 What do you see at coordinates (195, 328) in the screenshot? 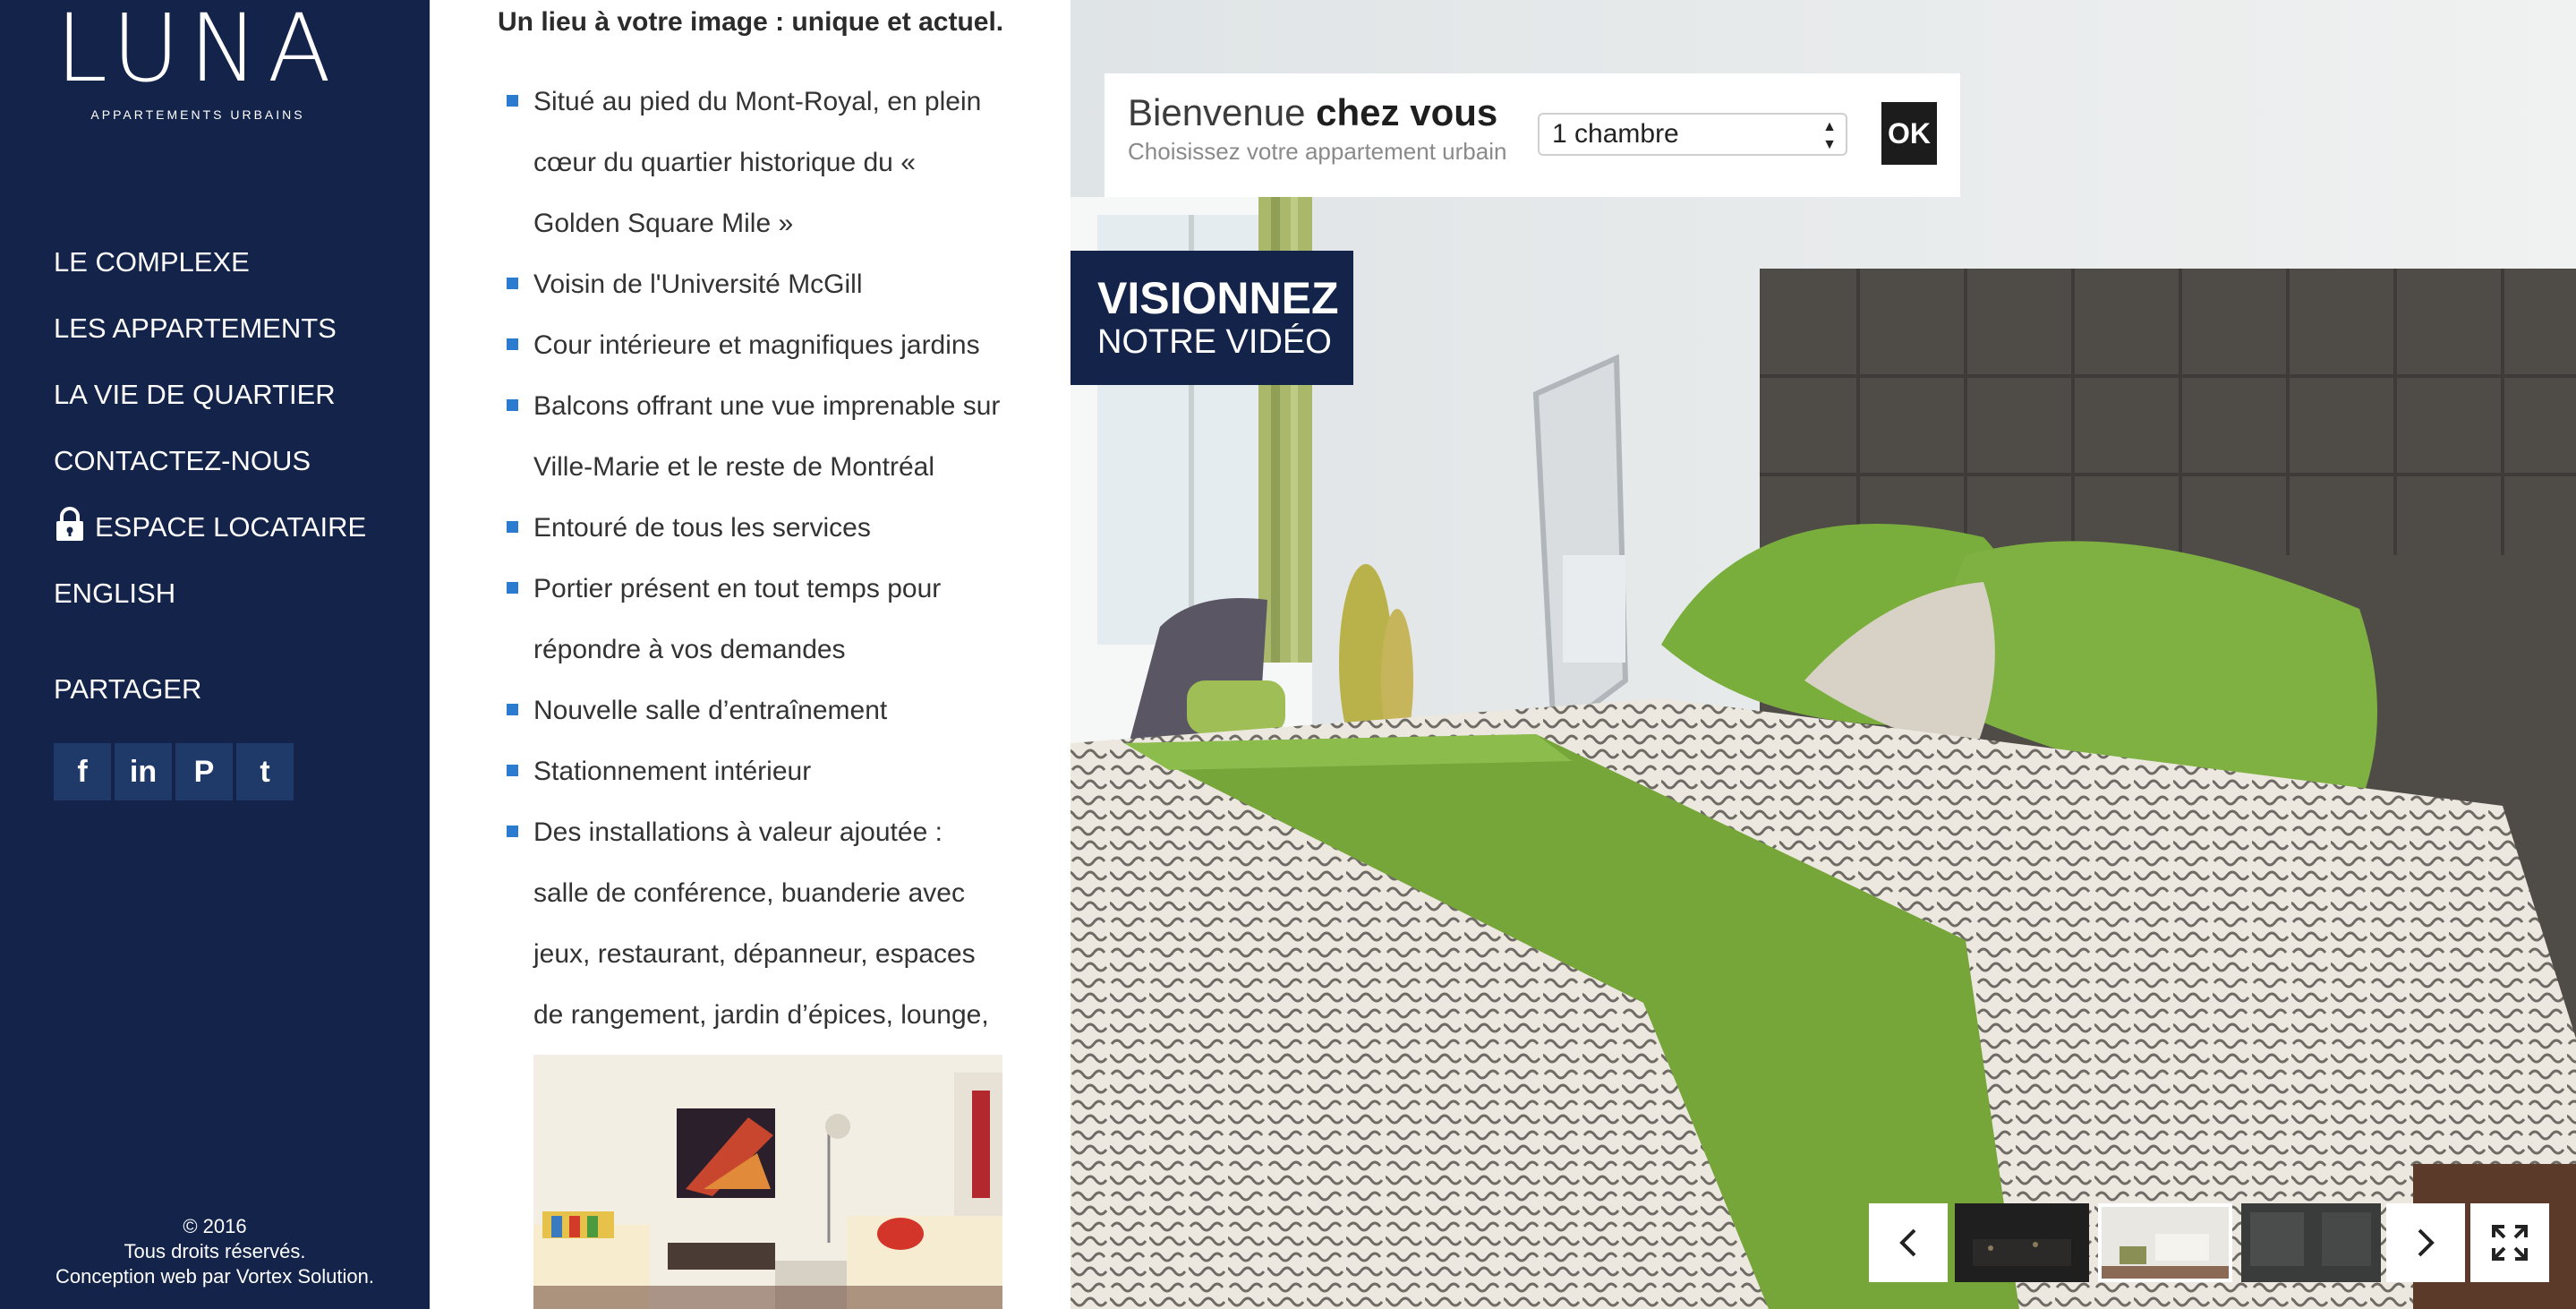
I see `nav-item-label: LES APPARTEMENTS` at bounding box center [195, 328].